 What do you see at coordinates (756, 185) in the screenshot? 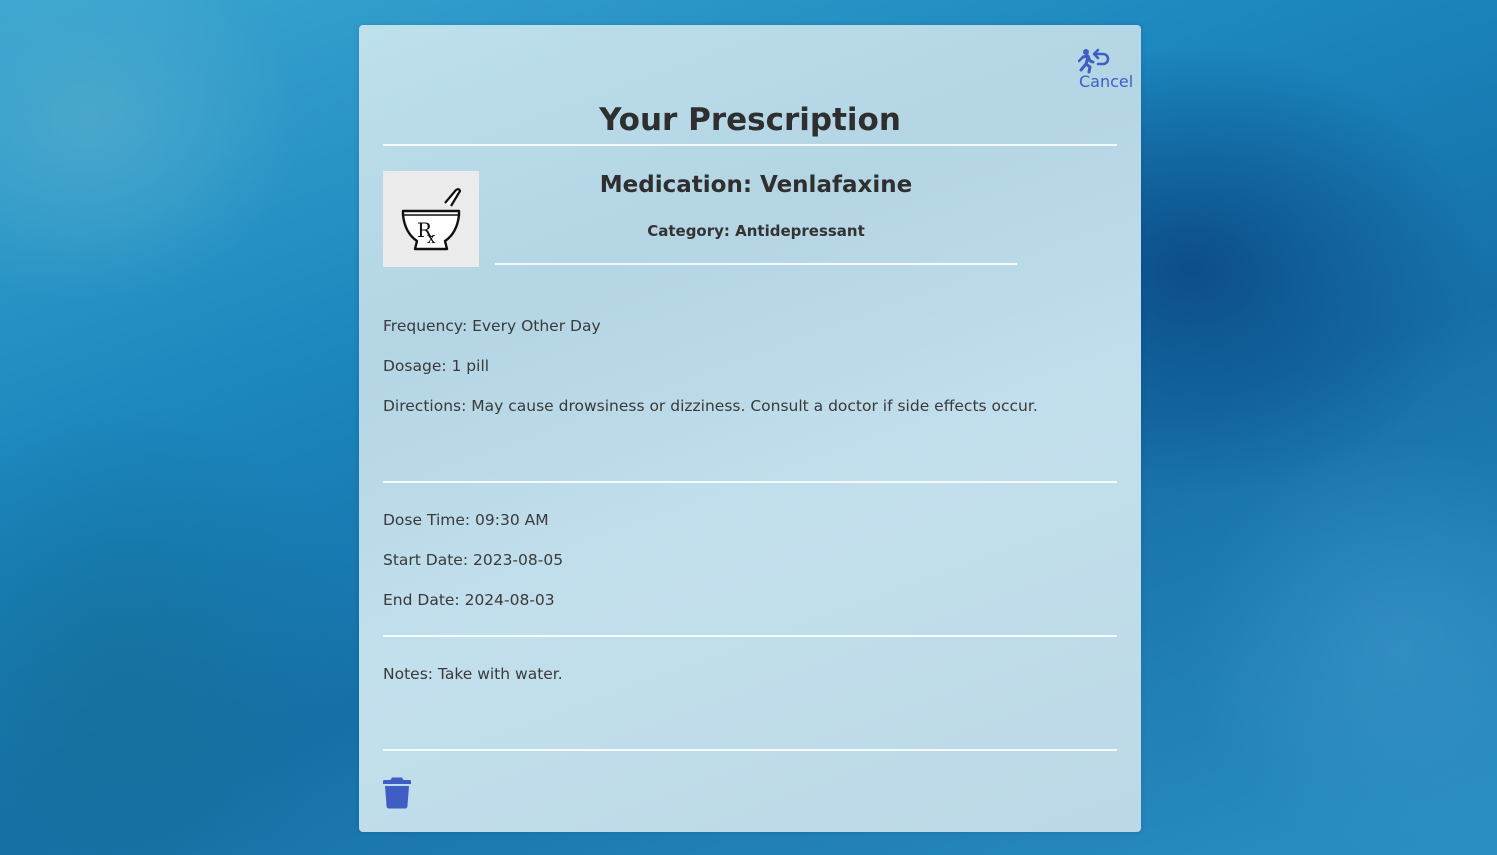
I see `medication-name: Medication: Venlafaxine` at bounding box center [756, 185].